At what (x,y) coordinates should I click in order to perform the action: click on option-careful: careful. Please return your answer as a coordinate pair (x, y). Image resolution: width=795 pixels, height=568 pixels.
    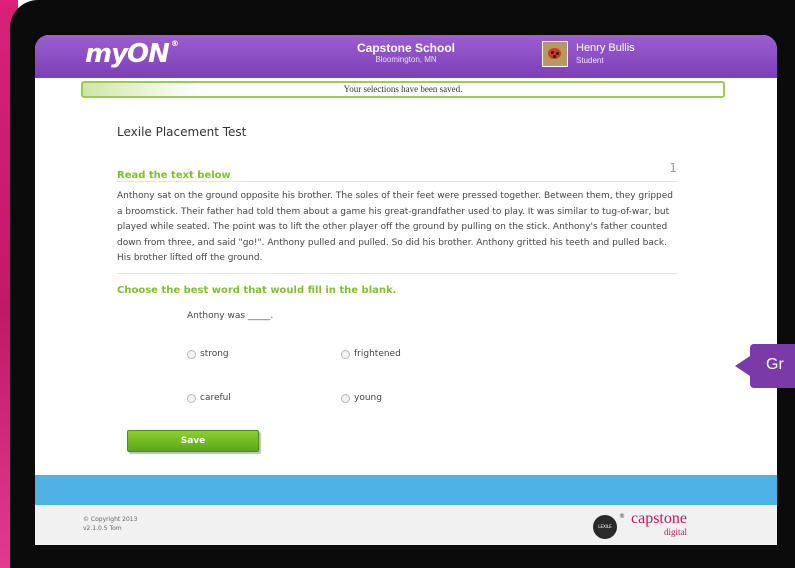
    Looking at the image, I should click on (209, 398).